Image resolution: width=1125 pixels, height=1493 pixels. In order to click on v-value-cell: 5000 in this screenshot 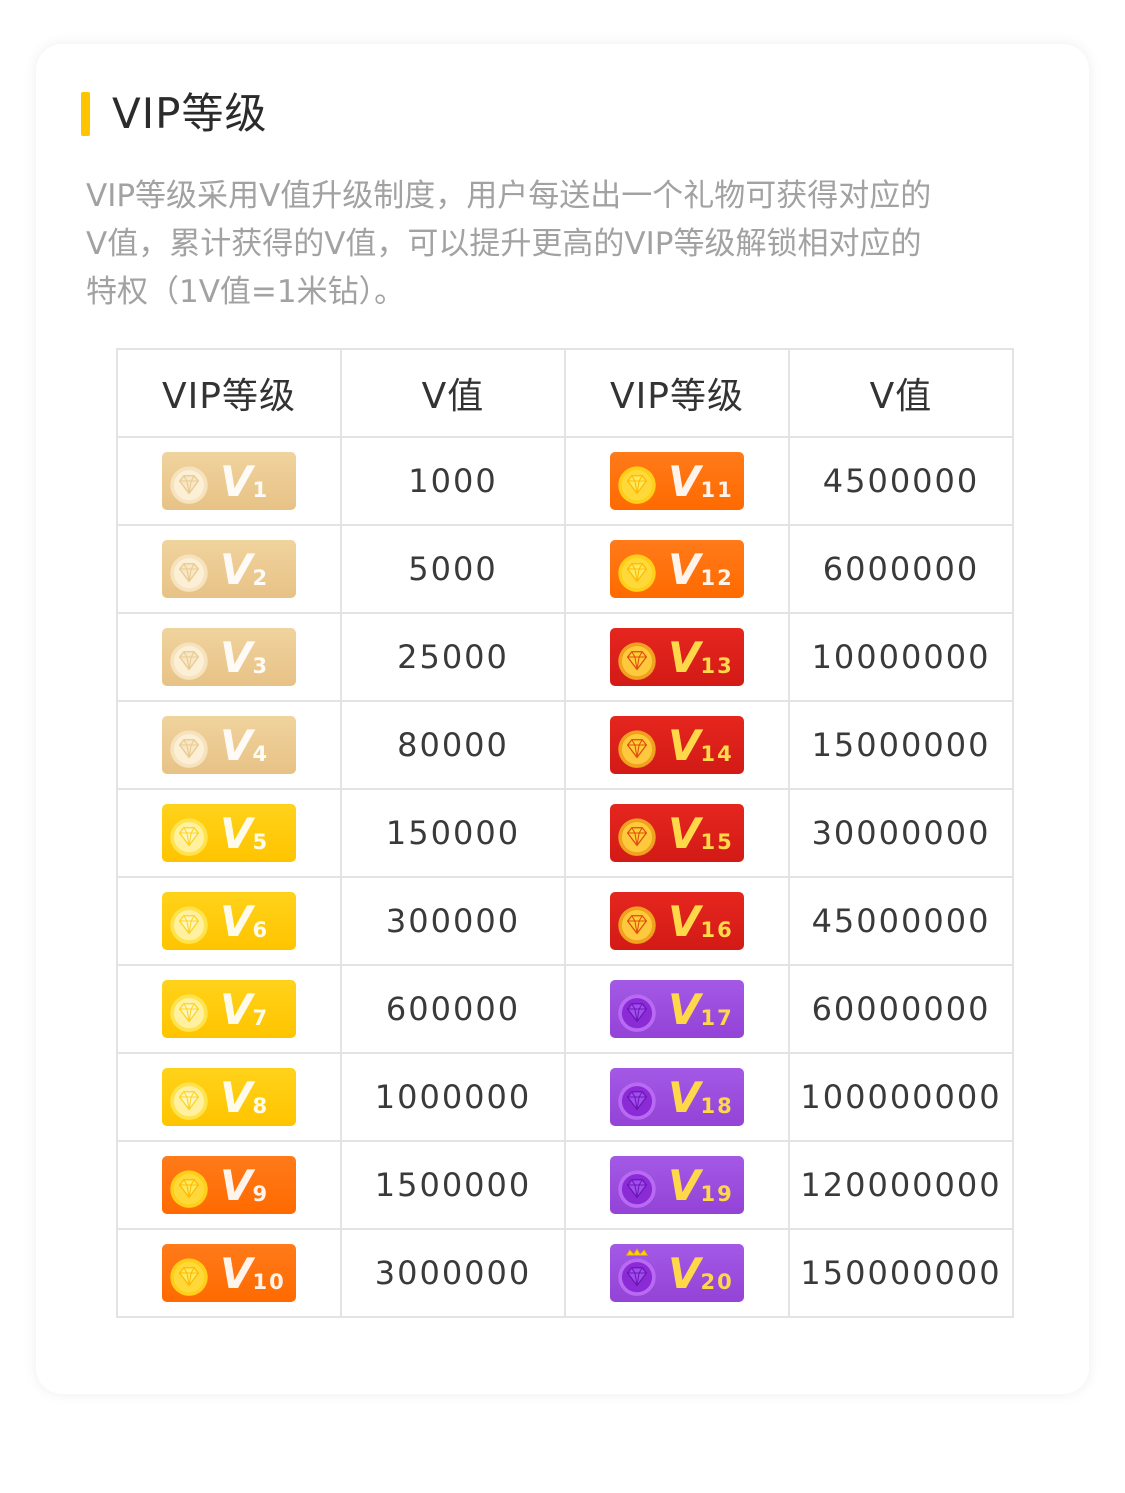, I will do `click(453, 569)`.